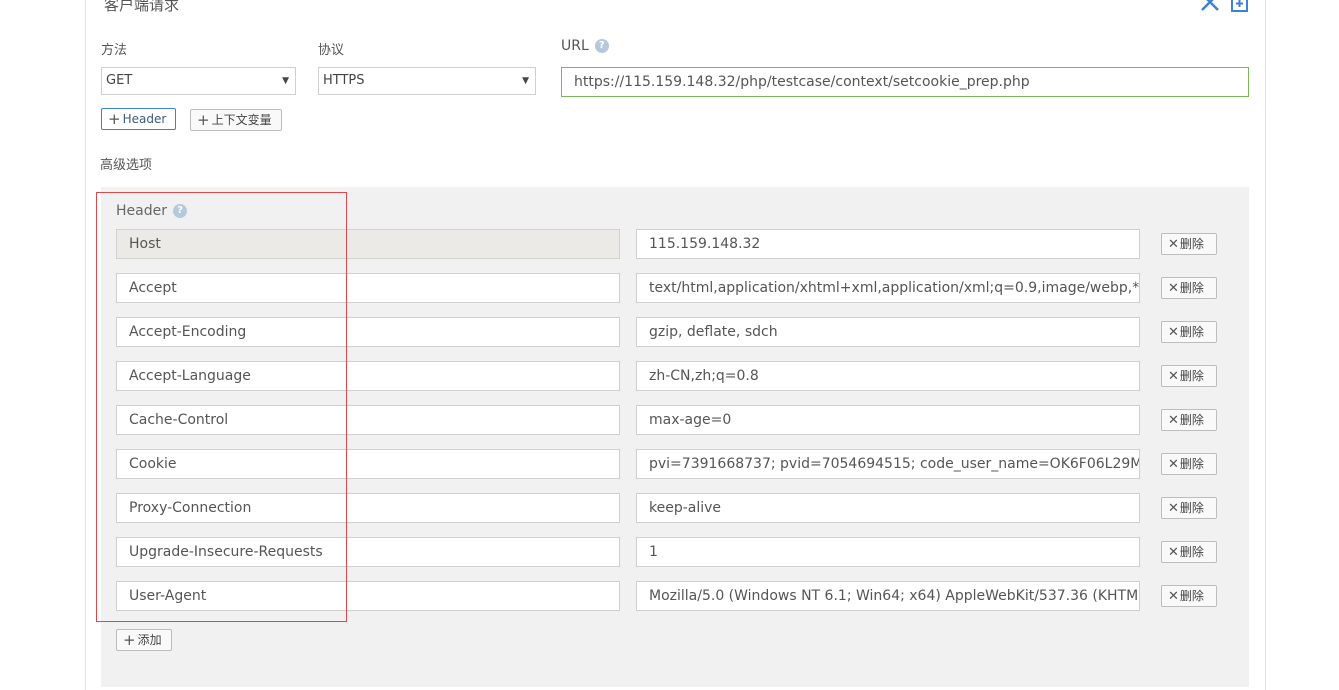  Describe the element at coordinates (368, 376) in the screenshot. I see `header-key-input: Accept-Language` at that location.